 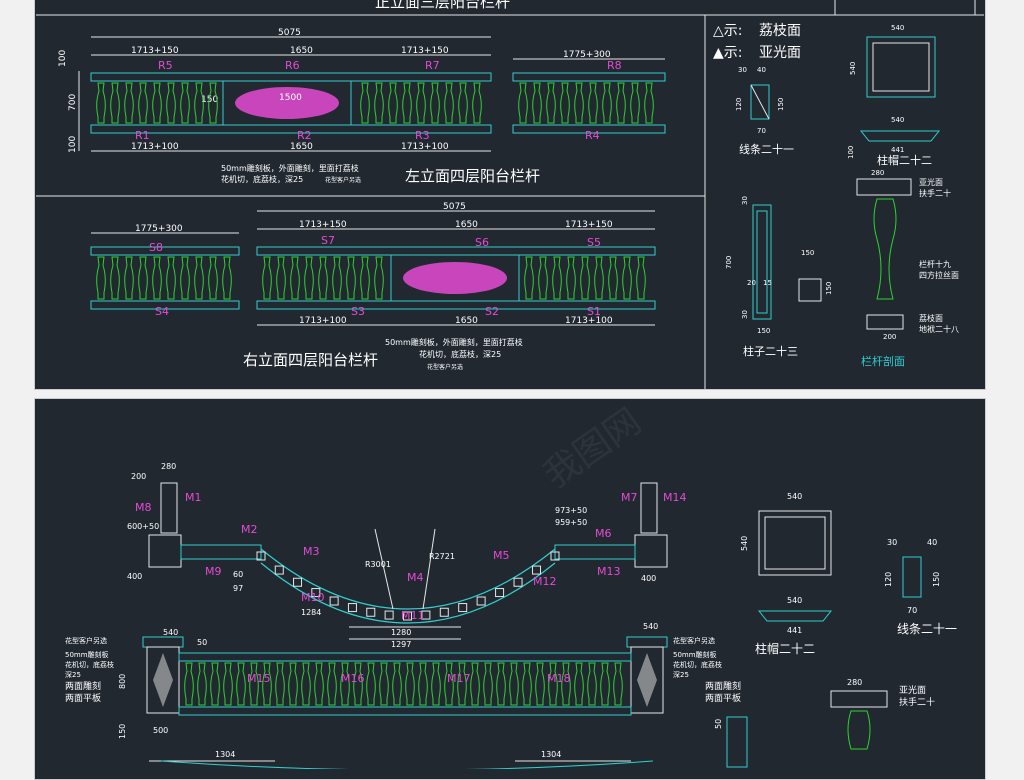 I want to click on plan-dim: 973+50, so click(x=571, y=510).